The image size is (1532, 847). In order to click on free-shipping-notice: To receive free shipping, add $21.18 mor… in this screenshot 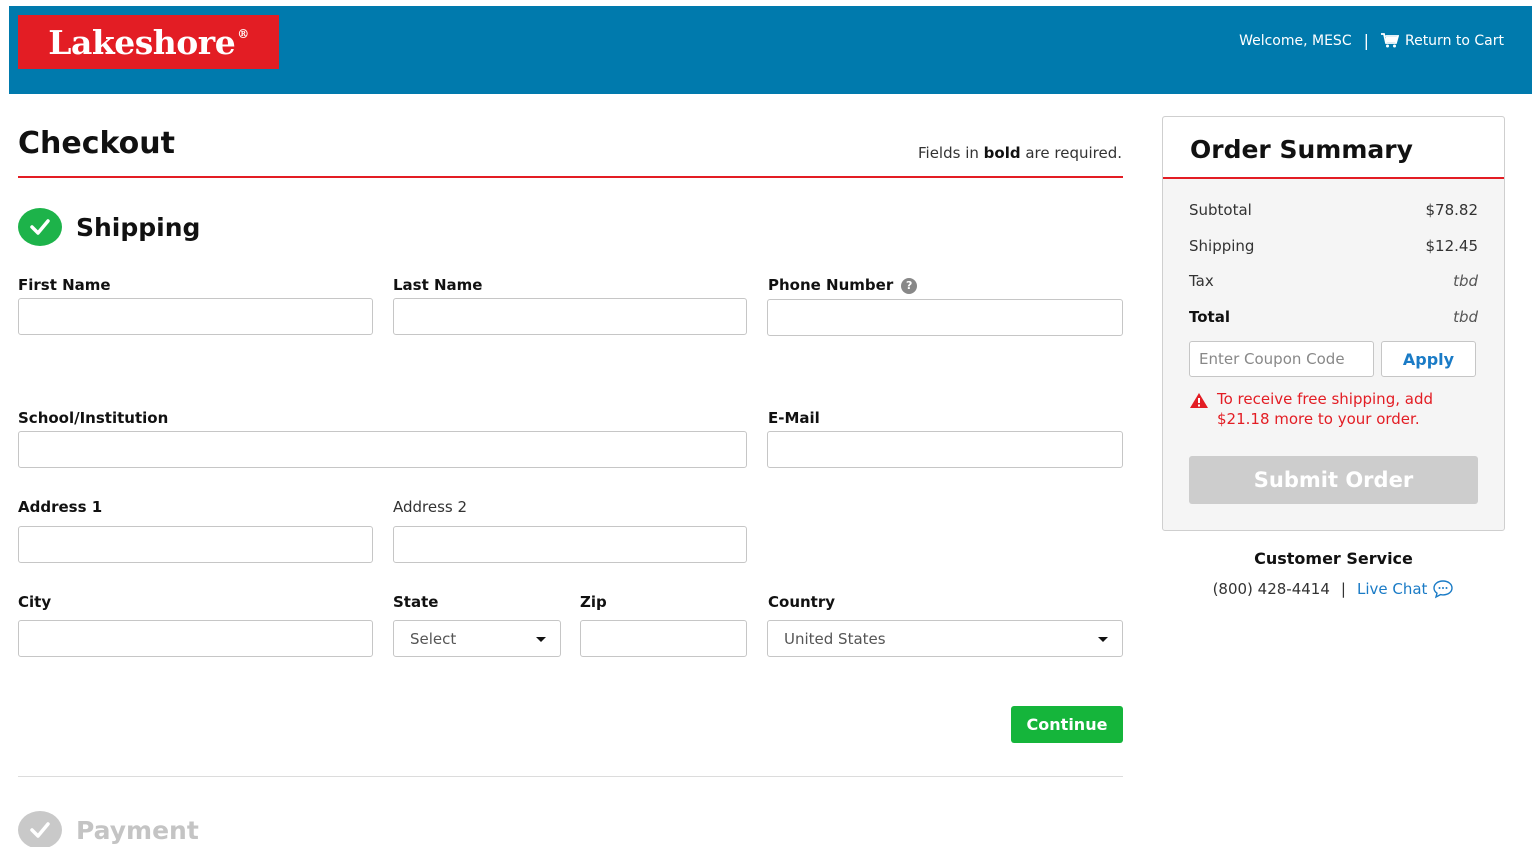, I will do `click(1334, 409)`.